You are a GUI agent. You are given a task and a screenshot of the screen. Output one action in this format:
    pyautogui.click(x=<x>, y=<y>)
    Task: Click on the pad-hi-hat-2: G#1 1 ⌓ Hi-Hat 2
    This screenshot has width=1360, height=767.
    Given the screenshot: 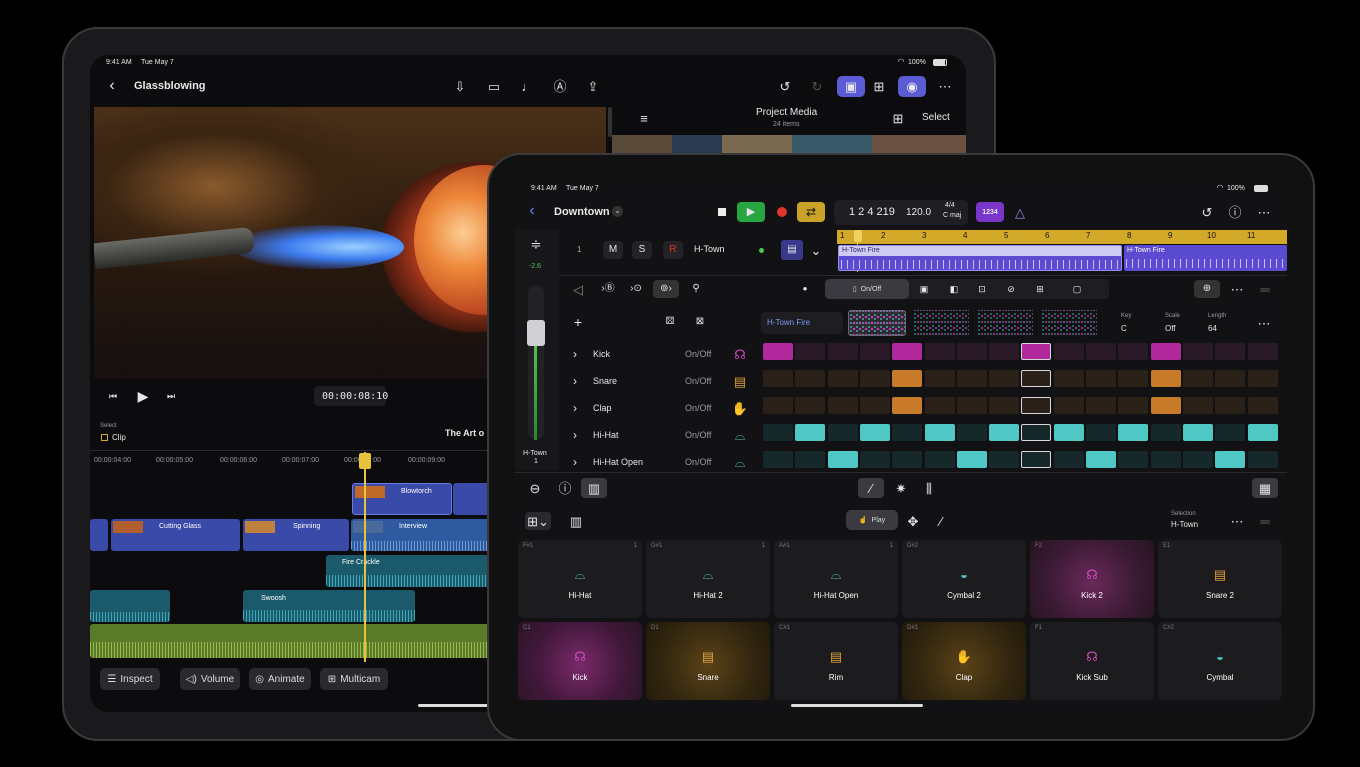 What is the action you would take?
    pyautogui.click(x=708, y=579)
    